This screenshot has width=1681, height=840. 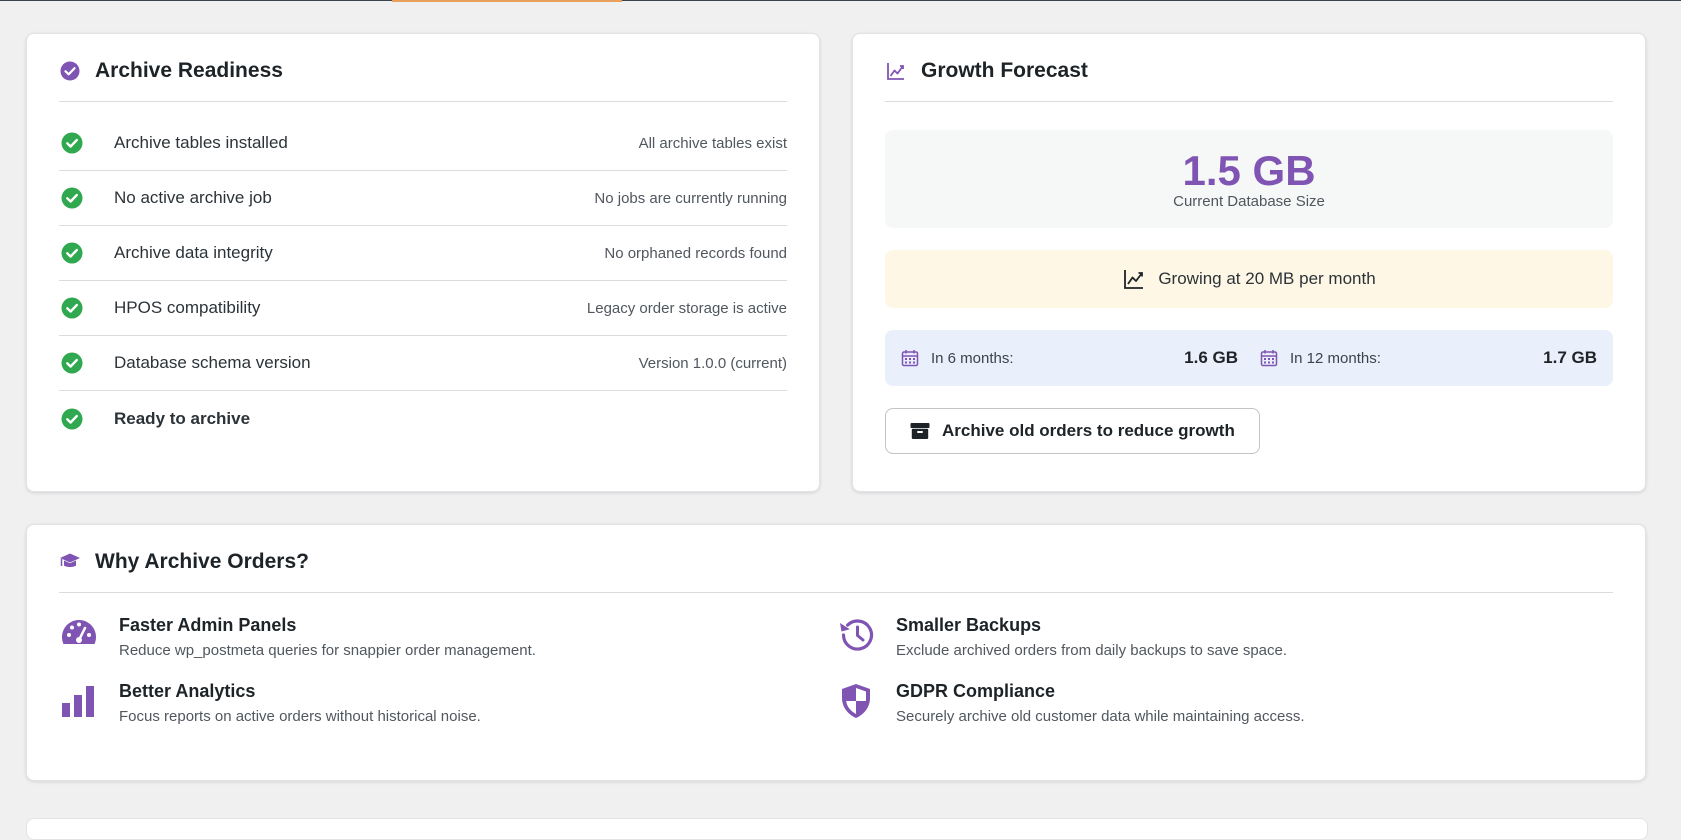 What do you see at coordinates (896, 71) in the screenshot?
I see `chart-line-icon` at bounding box center [896, 71].